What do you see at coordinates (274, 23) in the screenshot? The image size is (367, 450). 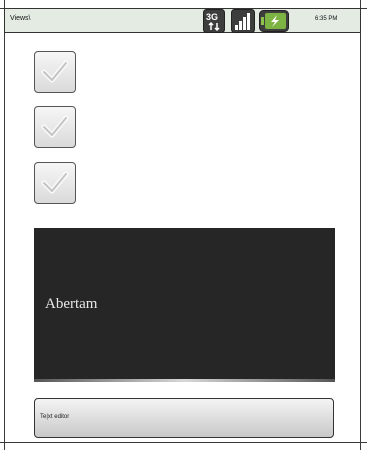 I see `battery-charging-icon` at bounding box center [274, 23].